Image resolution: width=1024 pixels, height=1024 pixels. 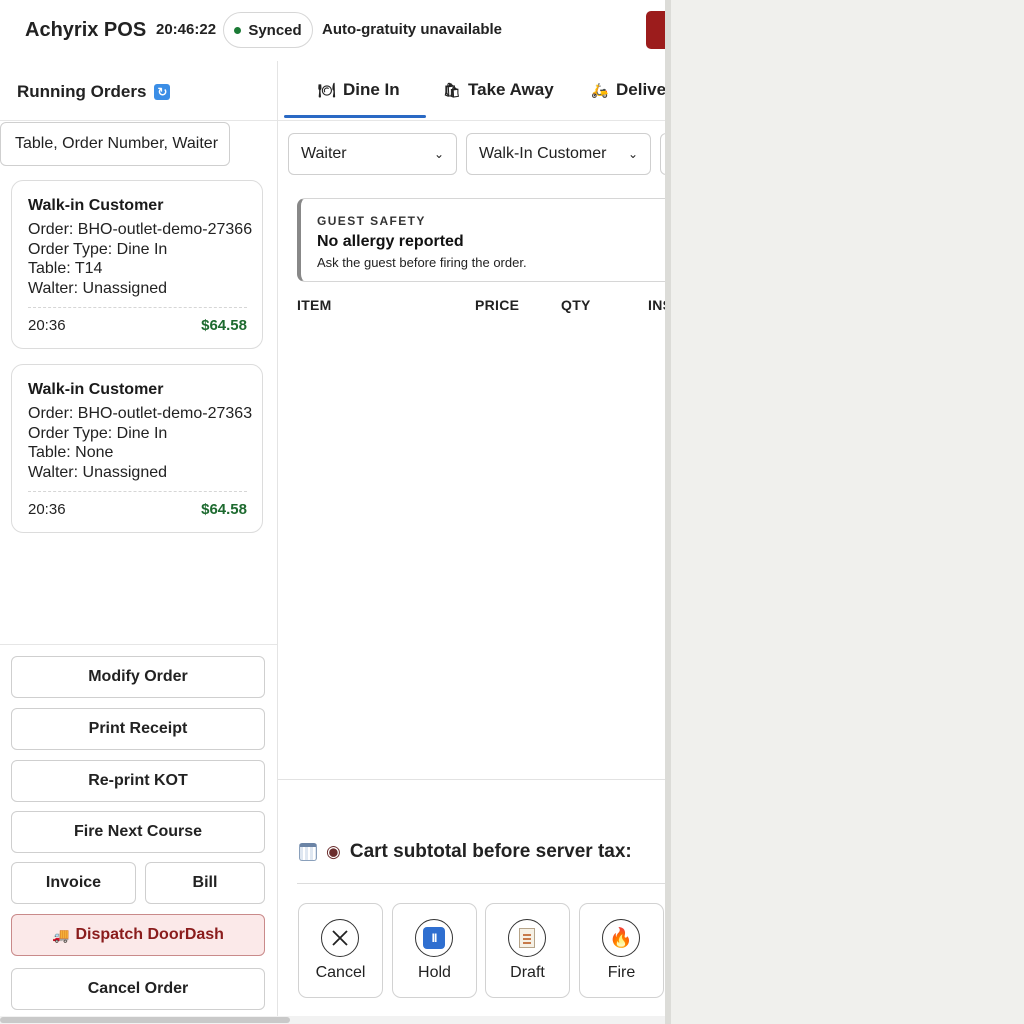 I want to click on hold-tile-button: II Hold, so click(x=434, y=950).